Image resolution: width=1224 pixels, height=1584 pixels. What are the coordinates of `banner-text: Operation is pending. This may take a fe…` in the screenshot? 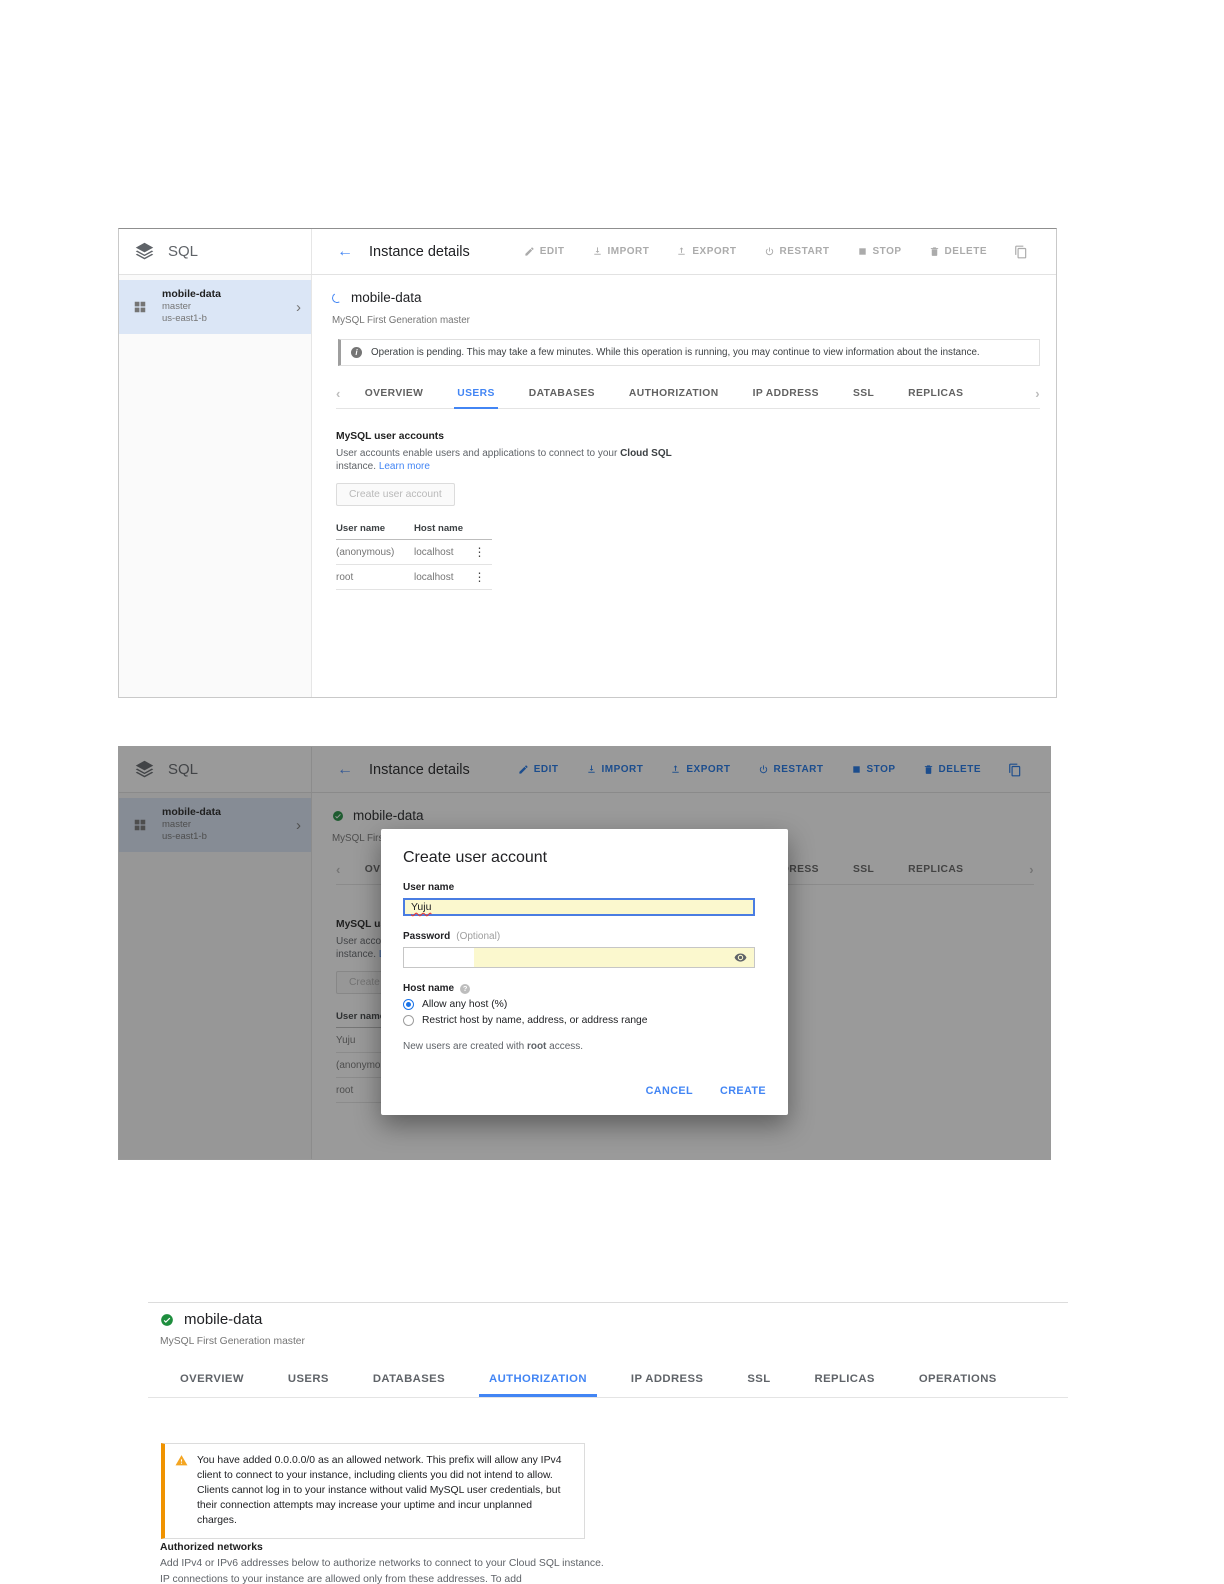 It's located at (675, 352).